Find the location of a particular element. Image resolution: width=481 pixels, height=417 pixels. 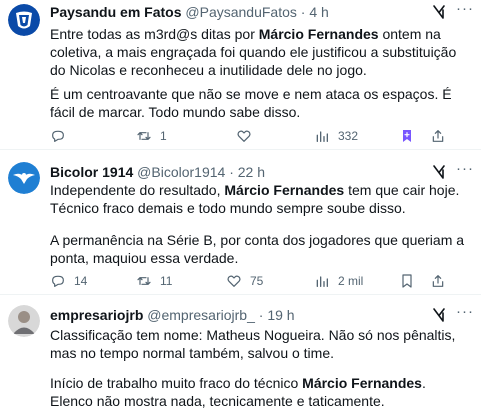

retweet-button: 11 is located at coordinates (154, 281).